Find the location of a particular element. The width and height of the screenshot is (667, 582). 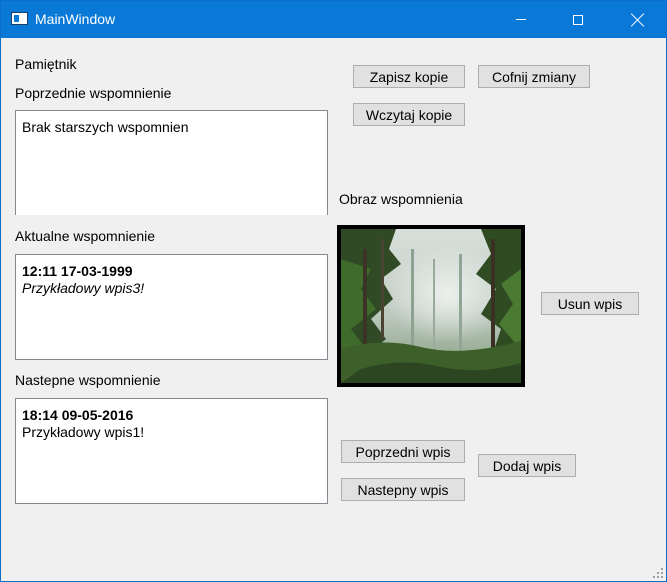

current-memory-date: 12:11 17-03-1999 is located at coordinates (77, 271).